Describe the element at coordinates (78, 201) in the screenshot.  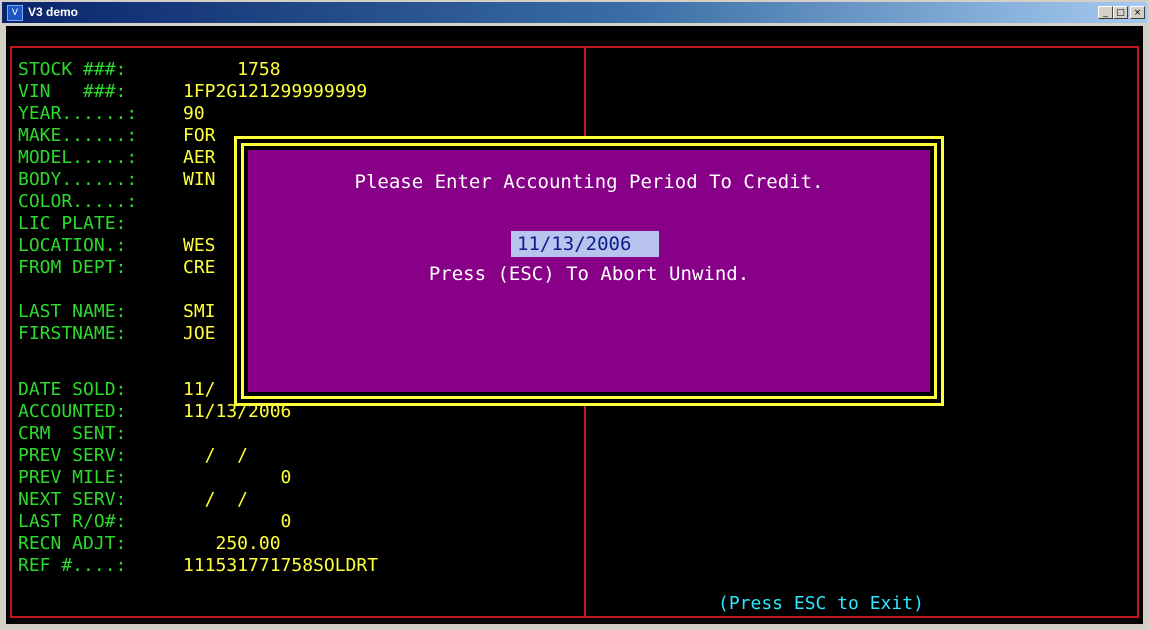
I see `label-color: COLOR.....:` at that location.